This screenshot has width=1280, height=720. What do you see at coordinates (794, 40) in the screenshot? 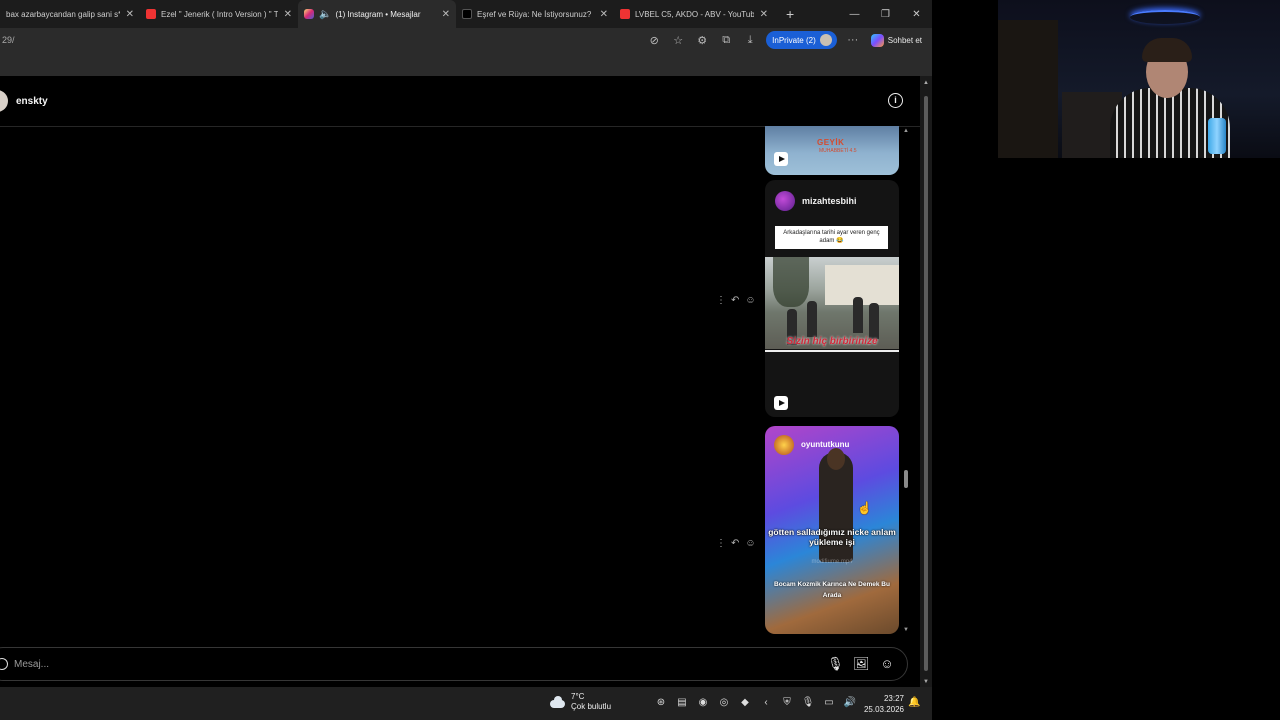
I see `inprivate-label: InPrivate (2)` at bounding box center [794, 40].